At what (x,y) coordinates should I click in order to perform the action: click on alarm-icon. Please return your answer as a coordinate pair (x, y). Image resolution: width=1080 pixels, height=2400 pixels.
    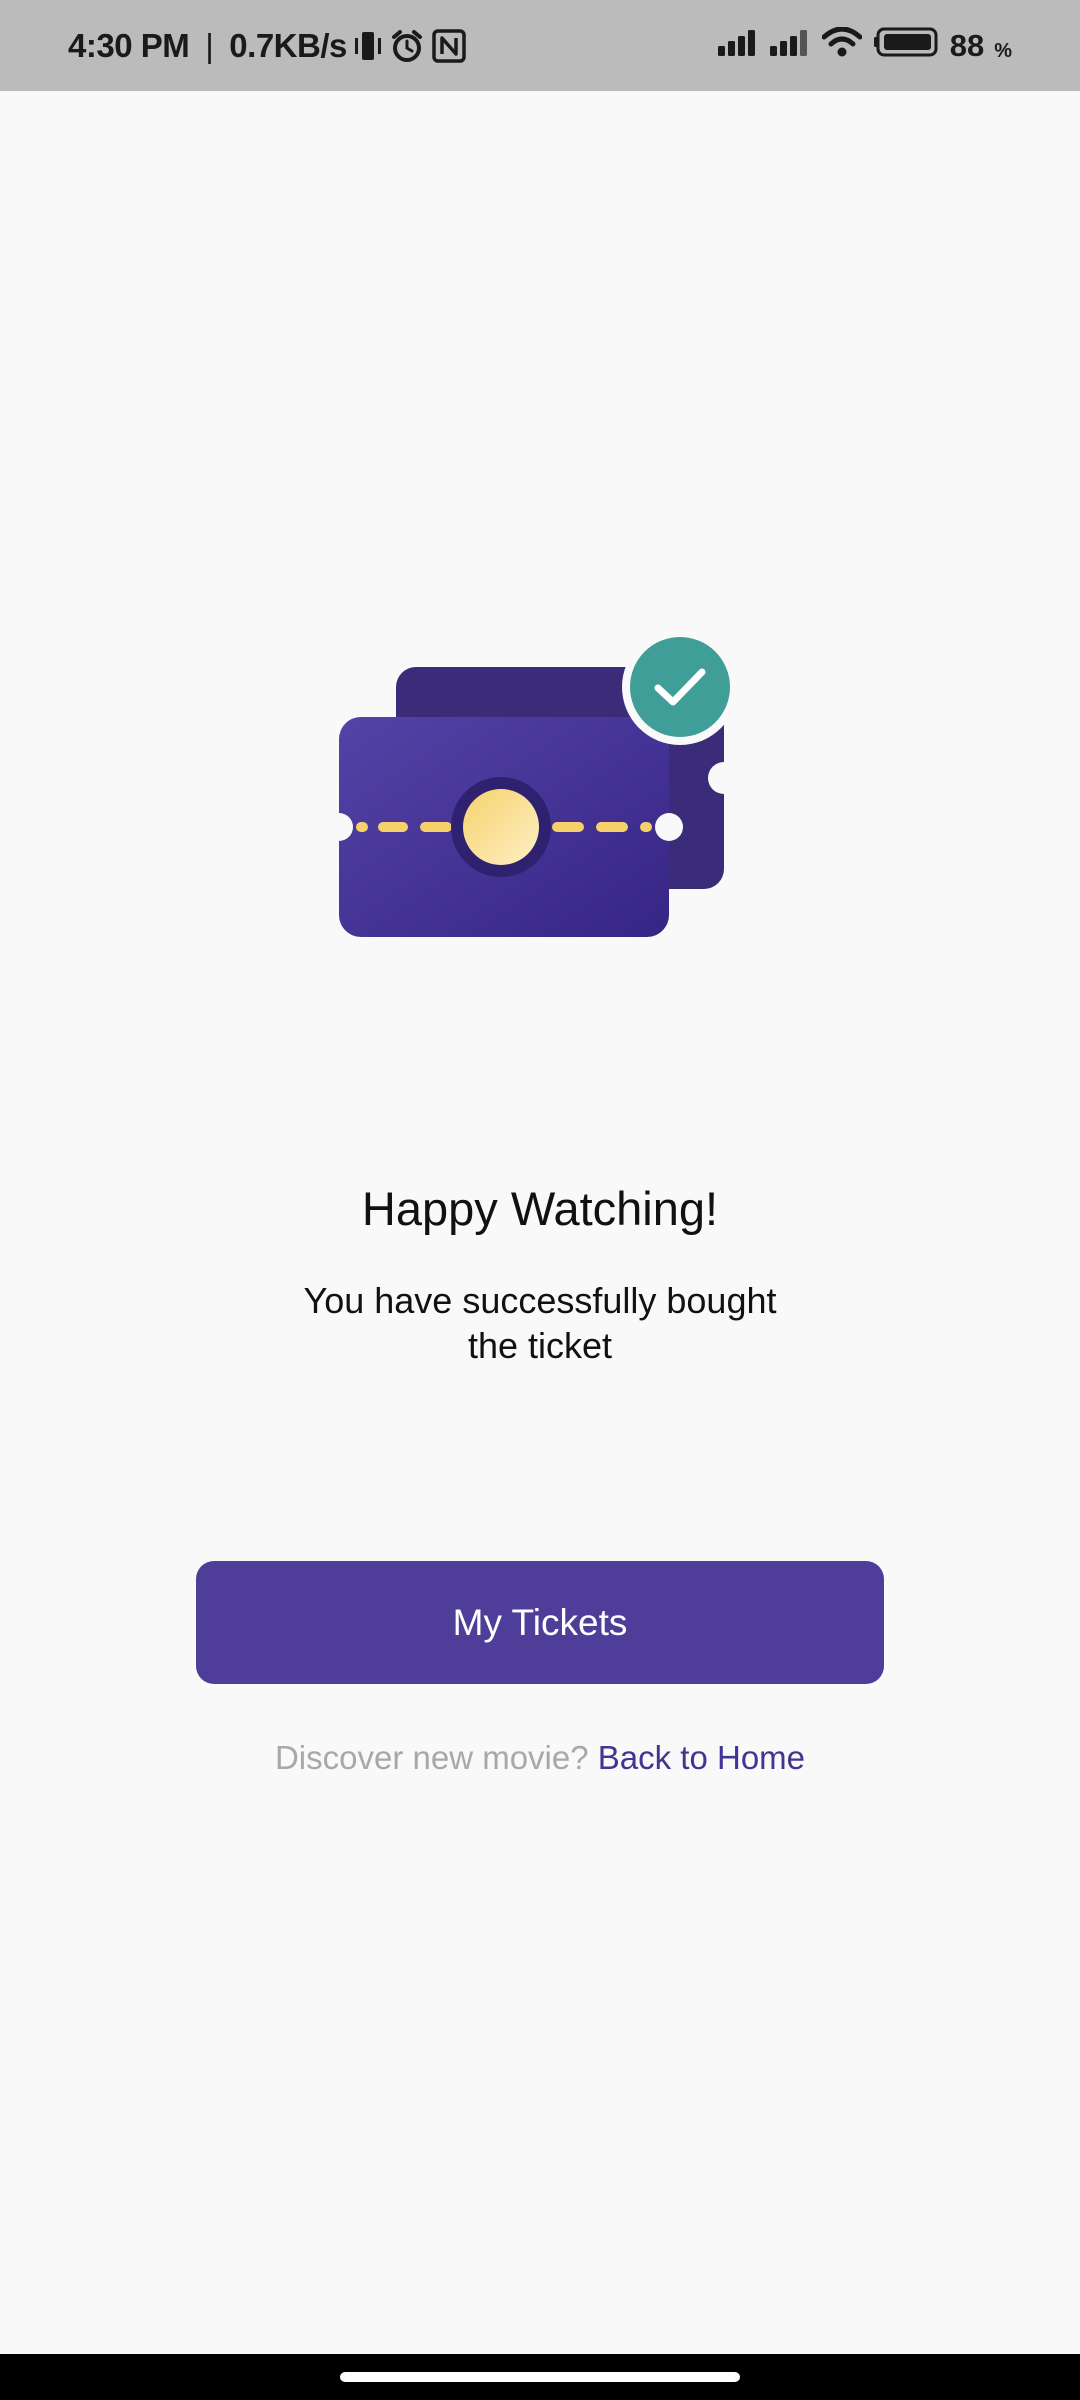
    Looking at the image, I should click on (407, 46).